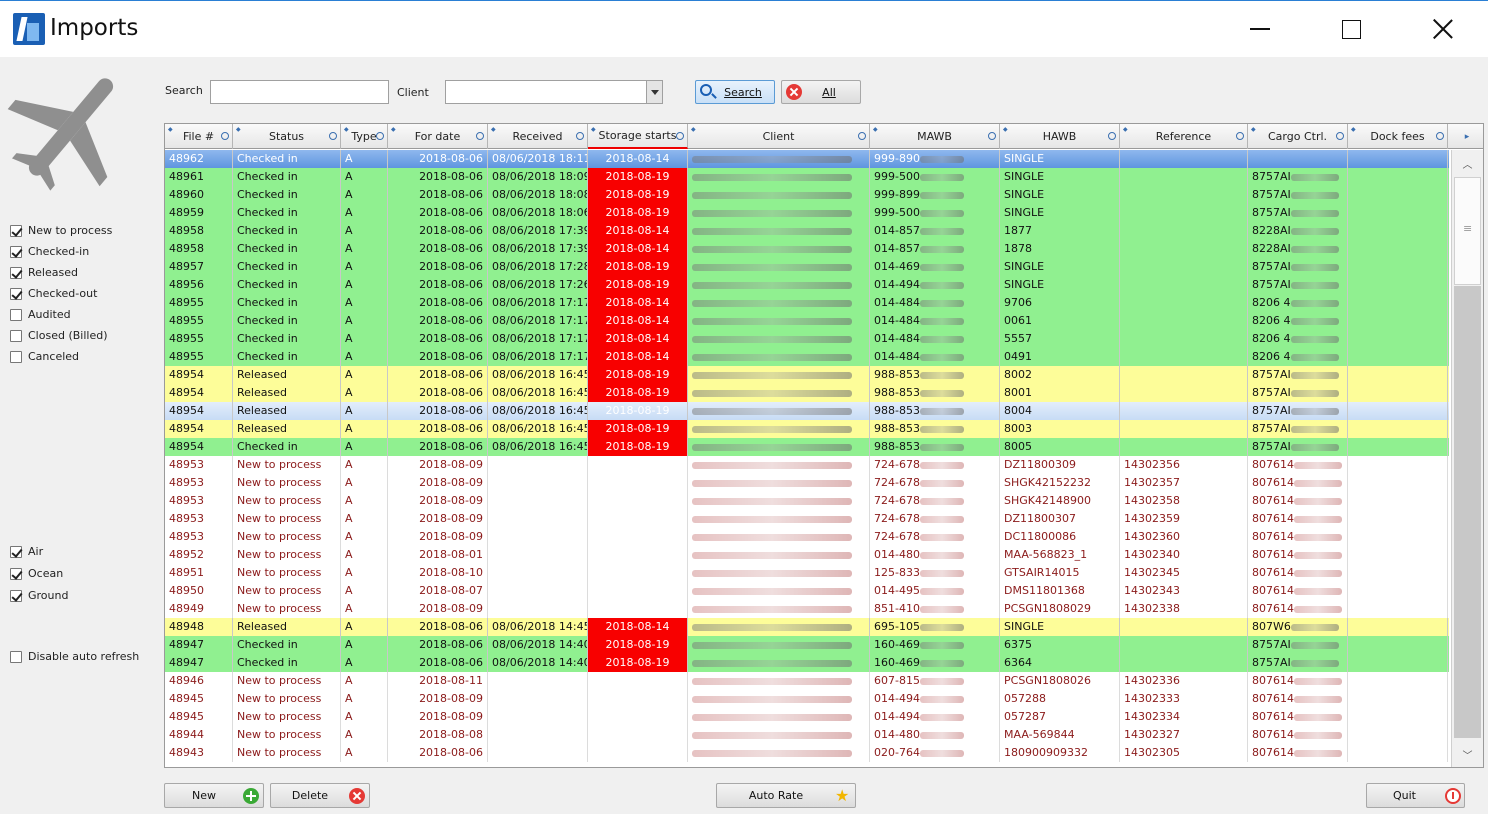  I want to click on disable-auto-refresh-checkbox: Disable auto refresh, so click(74, 656).